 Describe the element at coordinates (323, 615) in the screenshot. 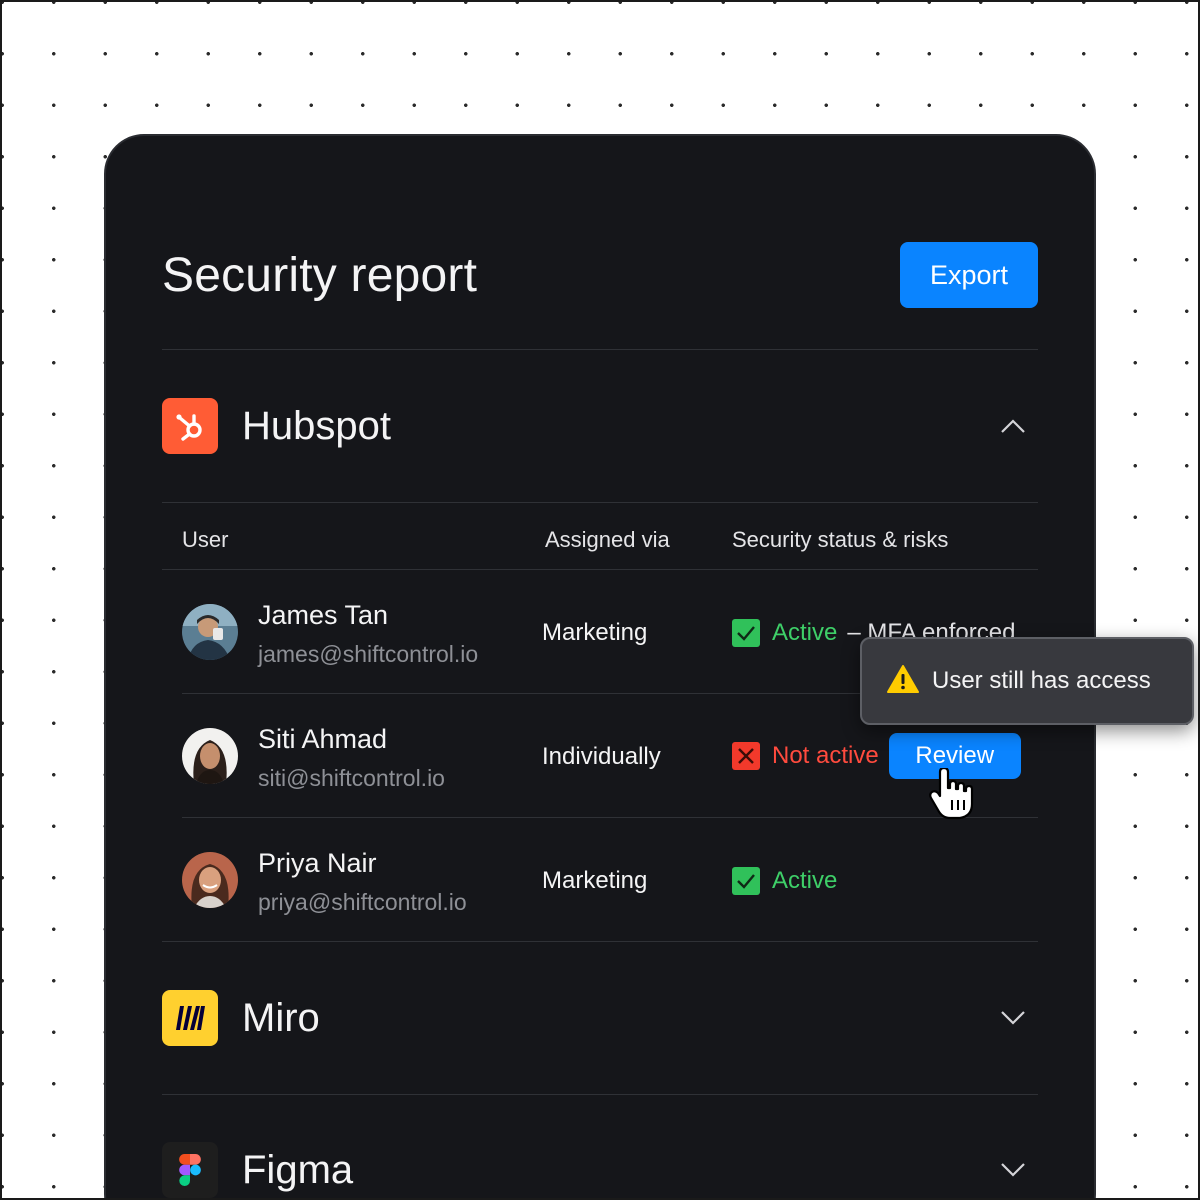

I see `user-name: James Tan` at that location.